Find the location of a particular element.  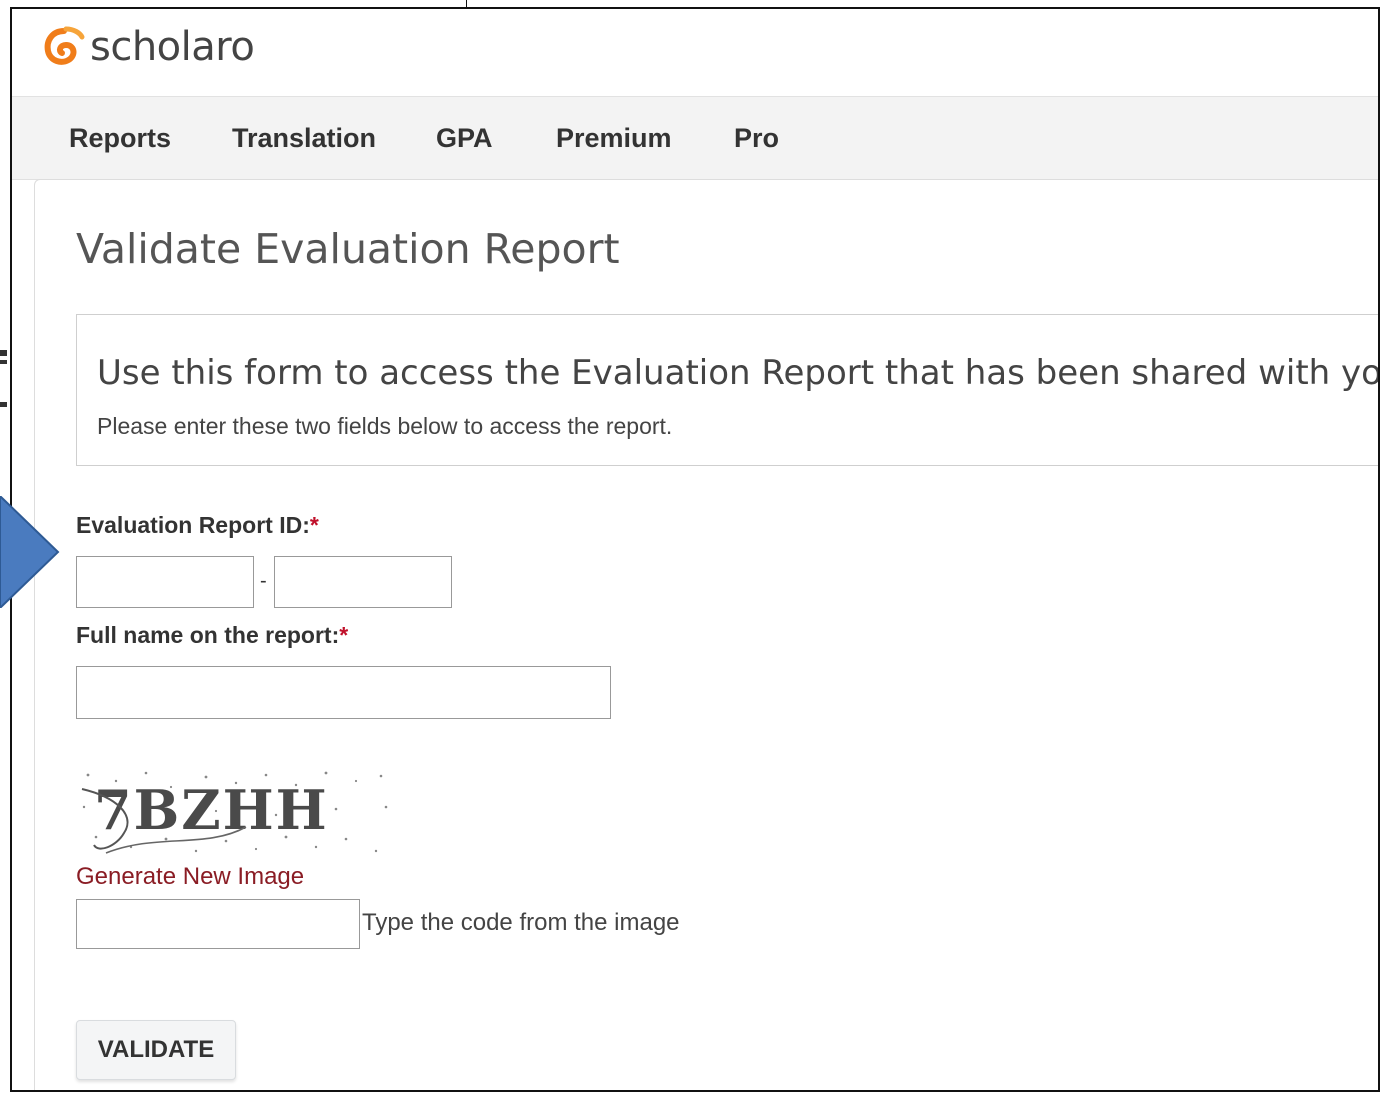

nav-gpa: GPA is located at coordinates (464, 138).